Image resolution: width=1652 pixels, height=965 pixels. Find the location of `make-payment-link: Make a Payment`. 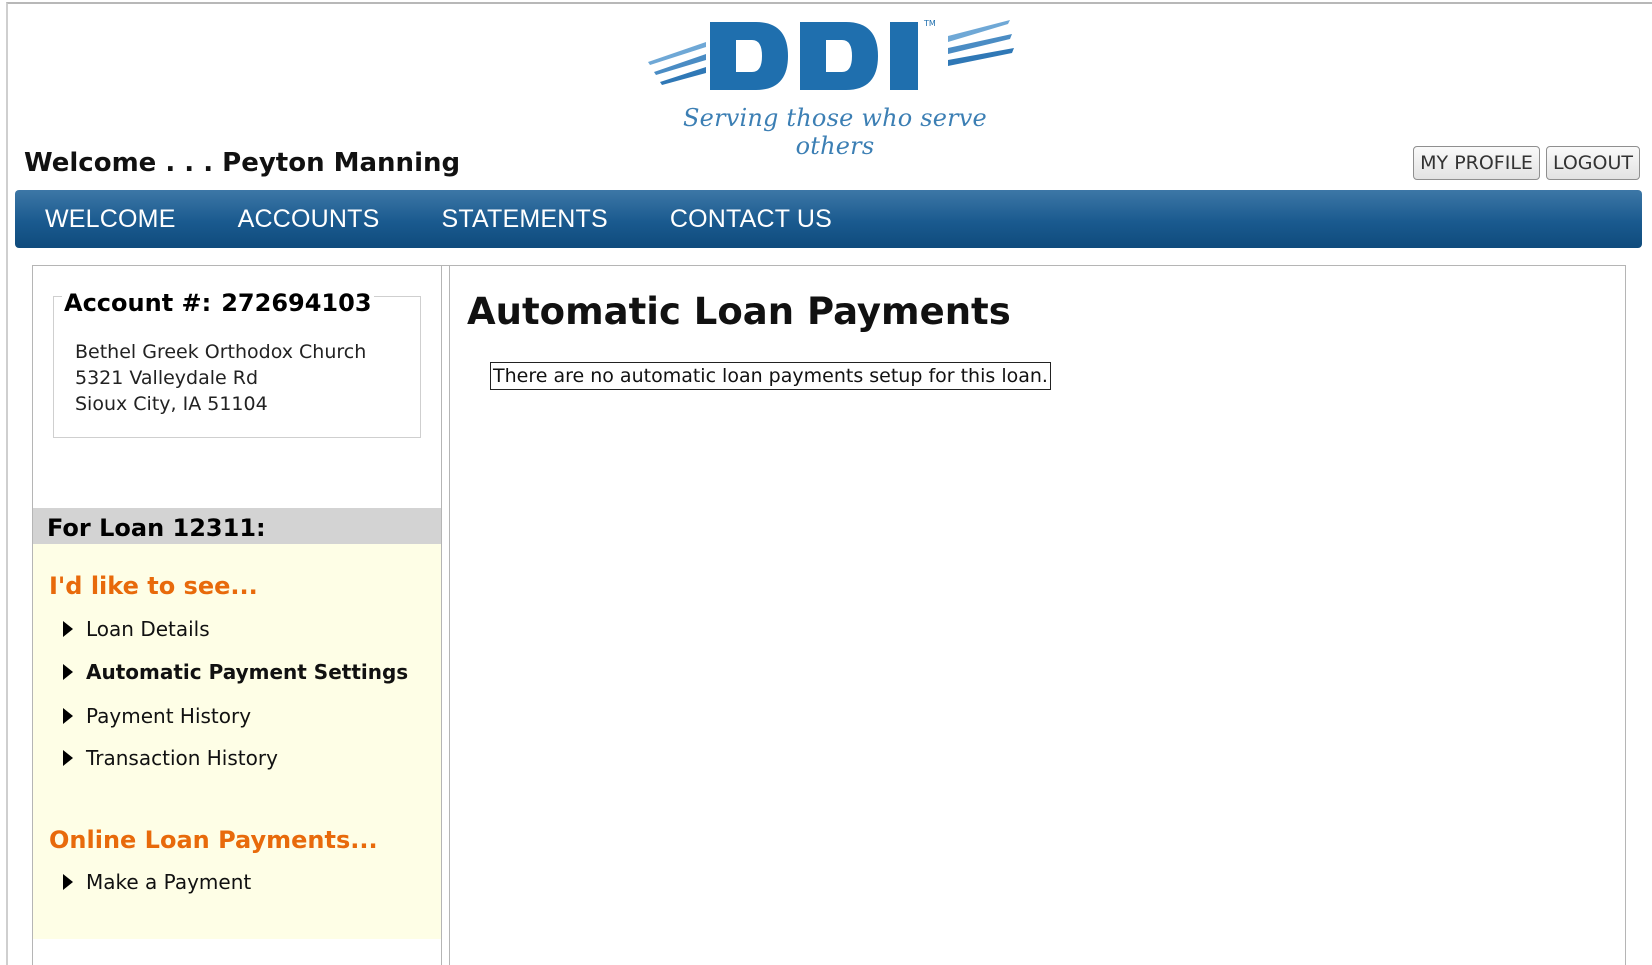

make-payment-link: Make a Payment is located at coordinates (157, 882).